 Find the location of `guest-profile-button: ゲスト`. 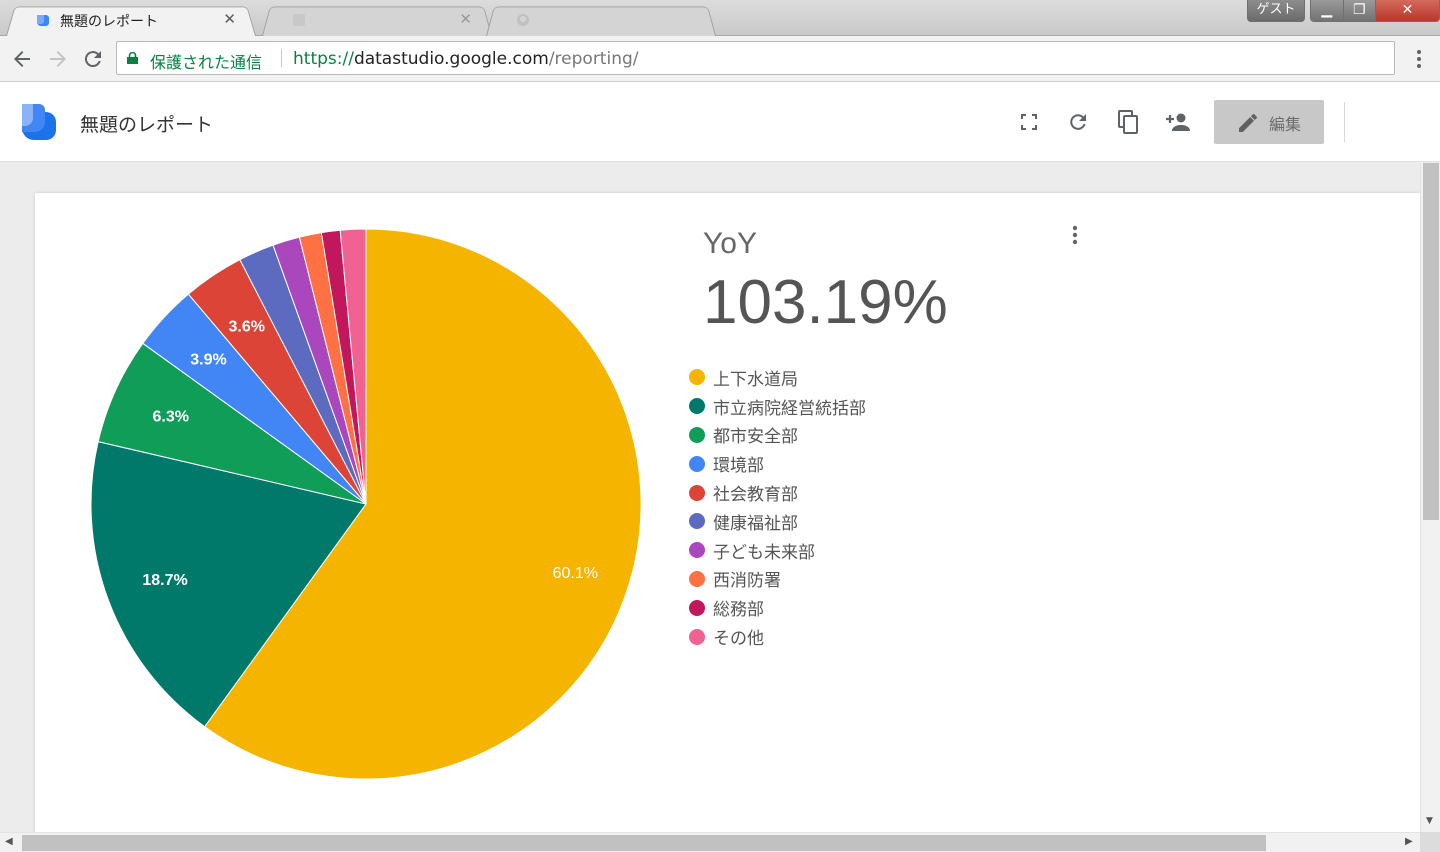

guest-profile-button: ゲスト is located at coordinates (1276, 11).